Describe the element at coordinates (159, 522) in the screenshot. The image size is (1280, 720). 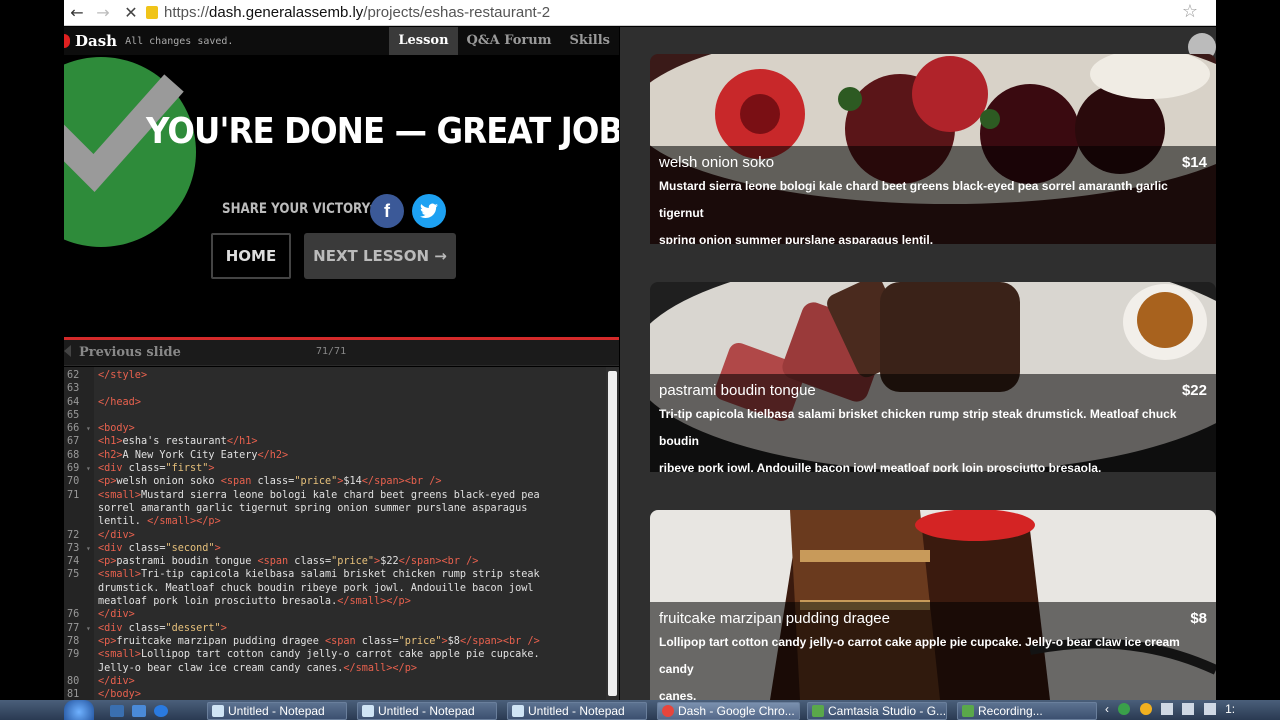
I see `code-text: lentil. </small></p>` at that location.